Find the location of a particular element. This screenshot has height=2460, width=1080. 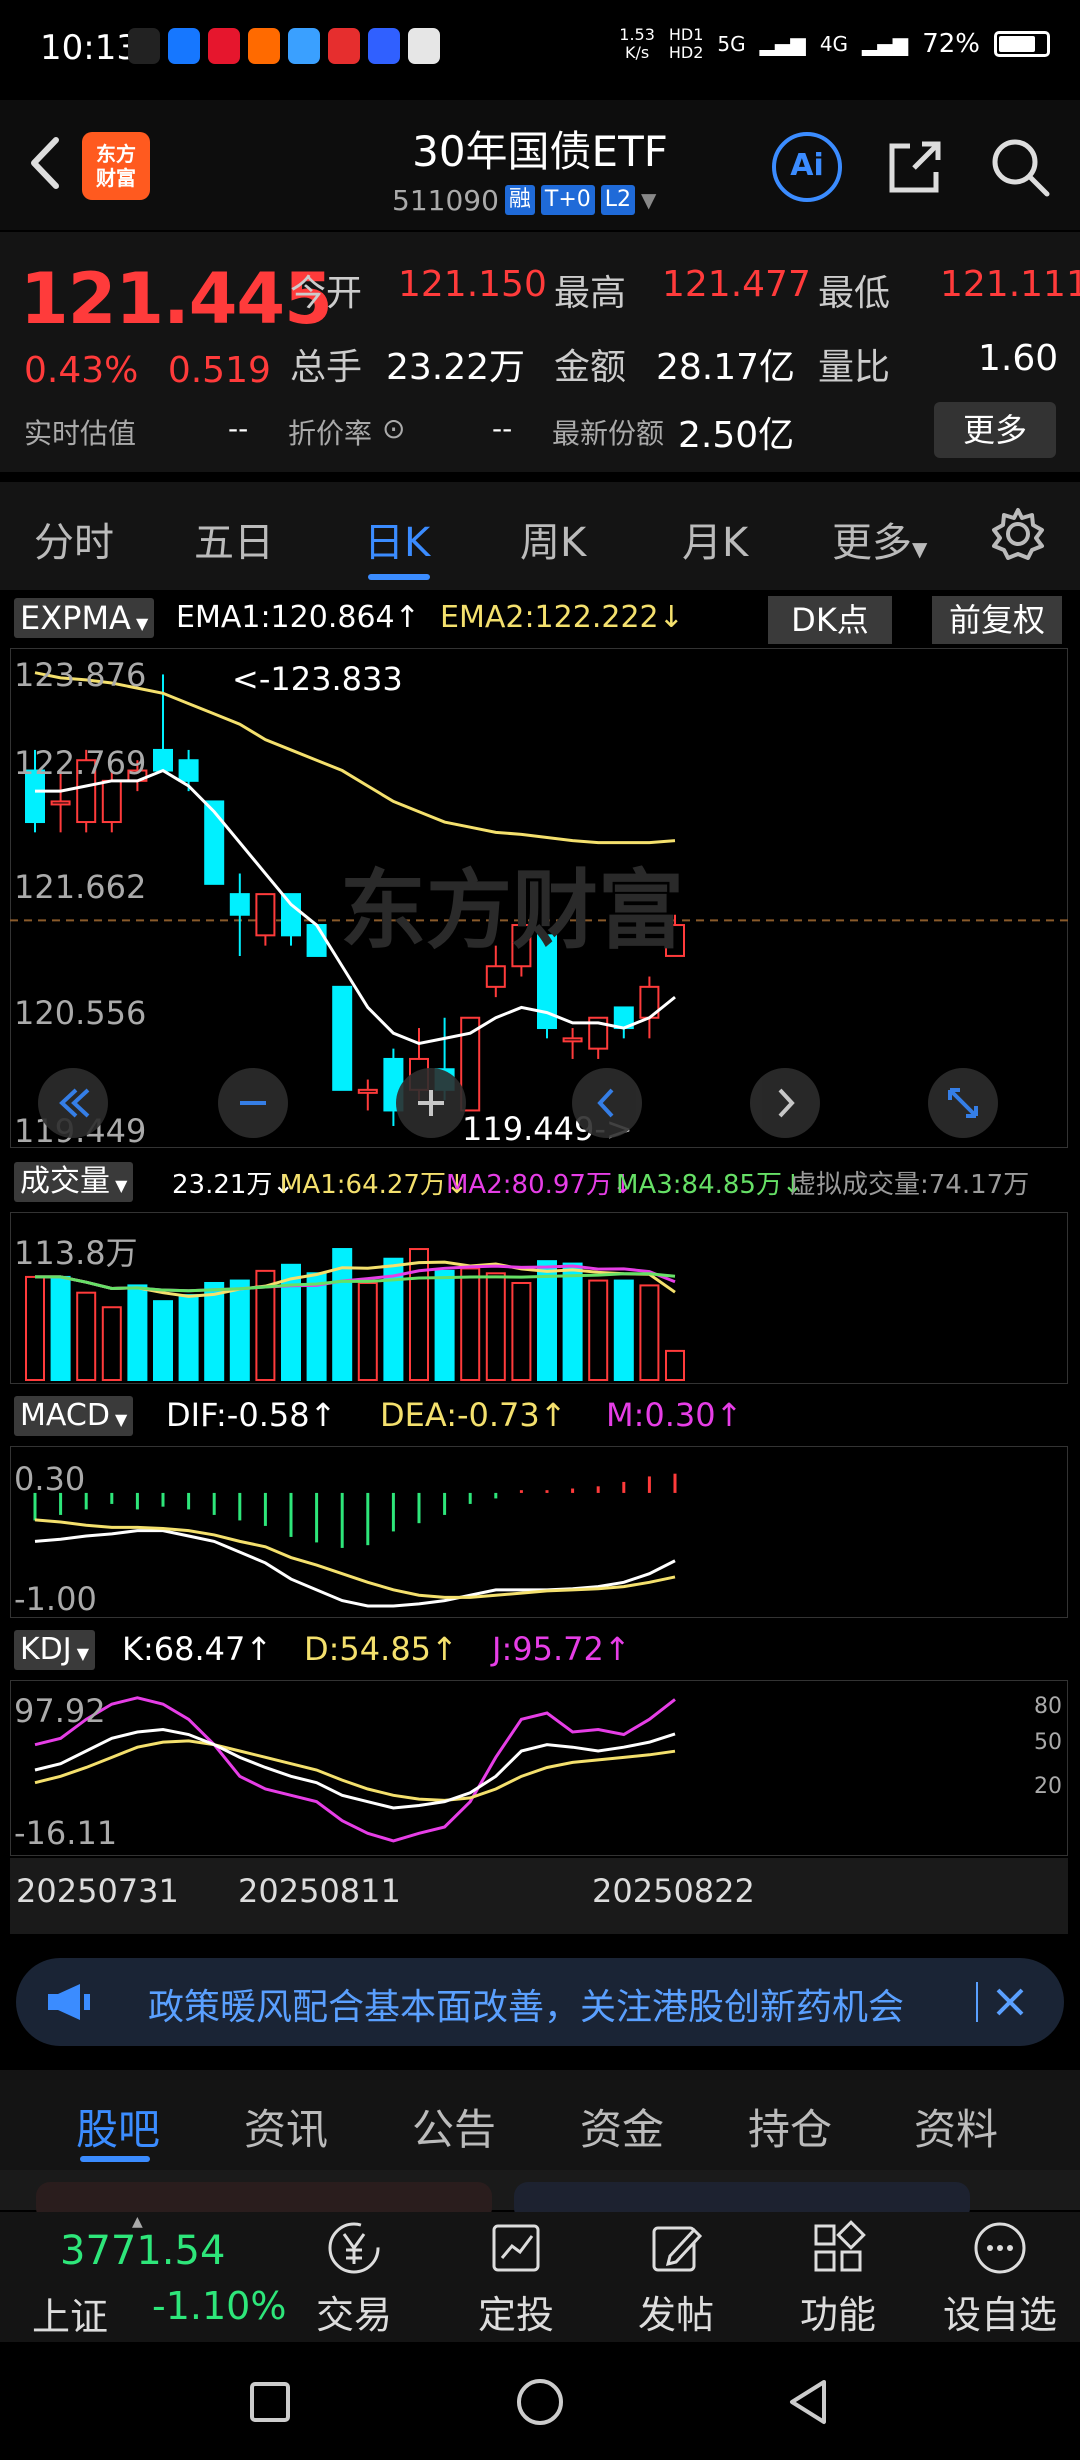

kdj-indicator-label: KDJ is located at coordinates (46, 1649).